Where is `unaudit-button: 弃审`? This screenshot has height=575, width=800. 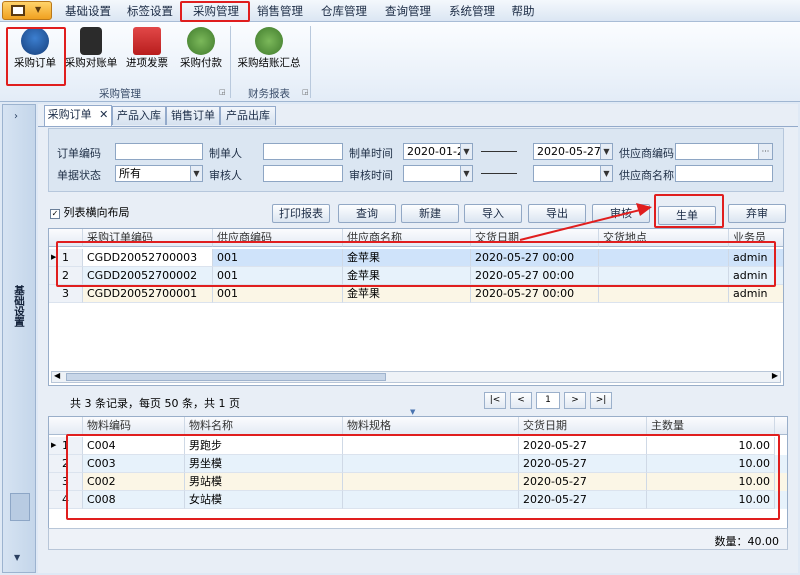
unaudit-button: 弃审 is located at coordinates (757, 213).